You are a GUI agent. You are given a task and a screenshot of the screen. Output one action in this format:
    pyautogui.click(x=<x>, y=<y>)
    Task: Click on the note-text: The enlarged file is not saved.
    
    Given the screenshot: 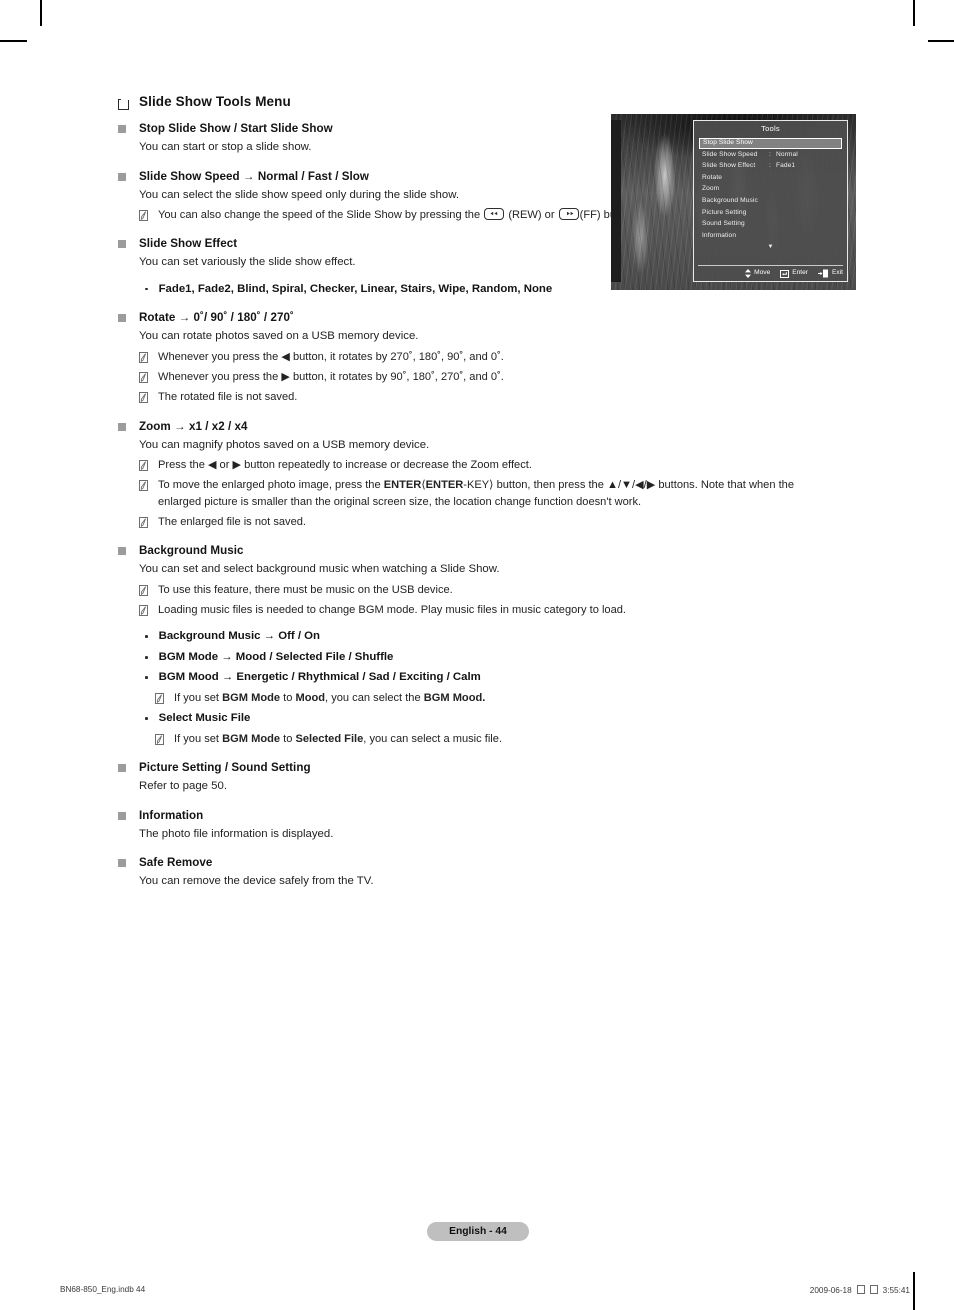 What is the action you would take?
    pyautogui.click(x=232, y=522)
    